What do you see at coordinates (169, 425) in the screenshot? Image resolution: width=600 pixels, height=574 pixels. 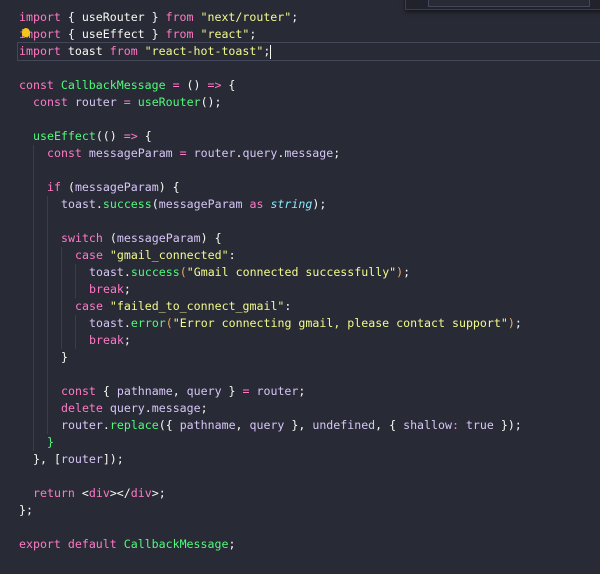 I see `code-token: ({` at bounding box center [169, 425].